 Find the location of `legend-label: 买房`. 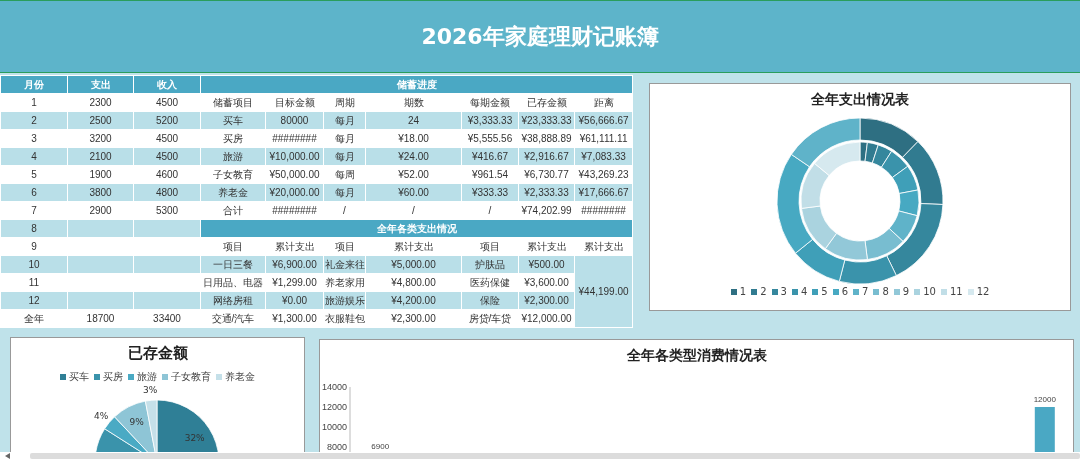

legend-label: 买房 is located at coordinates (113, 377).